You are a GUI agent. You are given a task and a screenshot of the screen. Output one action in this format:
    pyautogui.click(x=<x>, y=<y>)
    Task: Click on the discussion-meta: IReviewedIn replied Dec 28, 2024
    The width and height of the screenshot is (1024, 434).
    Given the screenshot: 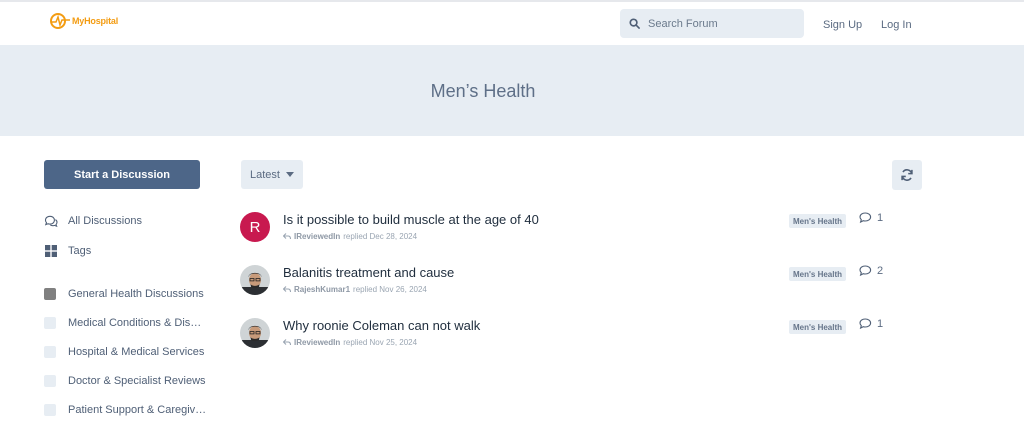 What is the action you would take?
    pyautogui.click(x=350, y=236)
    